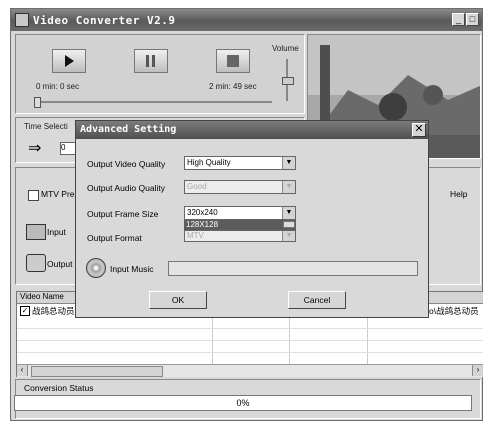 The width and height of the screenshot is (483, 423). What do you see at coordinates (246, 20) in the screenshot?
I see `title-bar: Video Converter V2.9 _ □` at bounding box center [246, 20].